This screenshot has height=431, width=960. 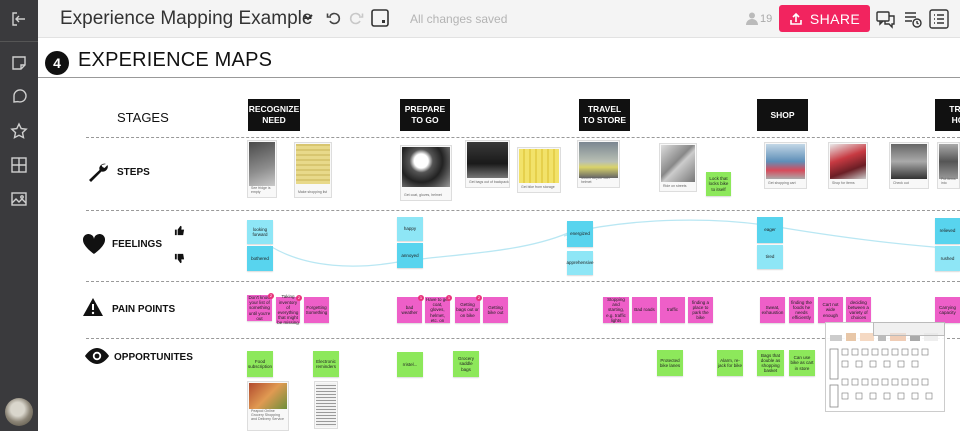 I want to click on pain-point-sticky-note: Carrying capacity, so click(x=947, y=310).